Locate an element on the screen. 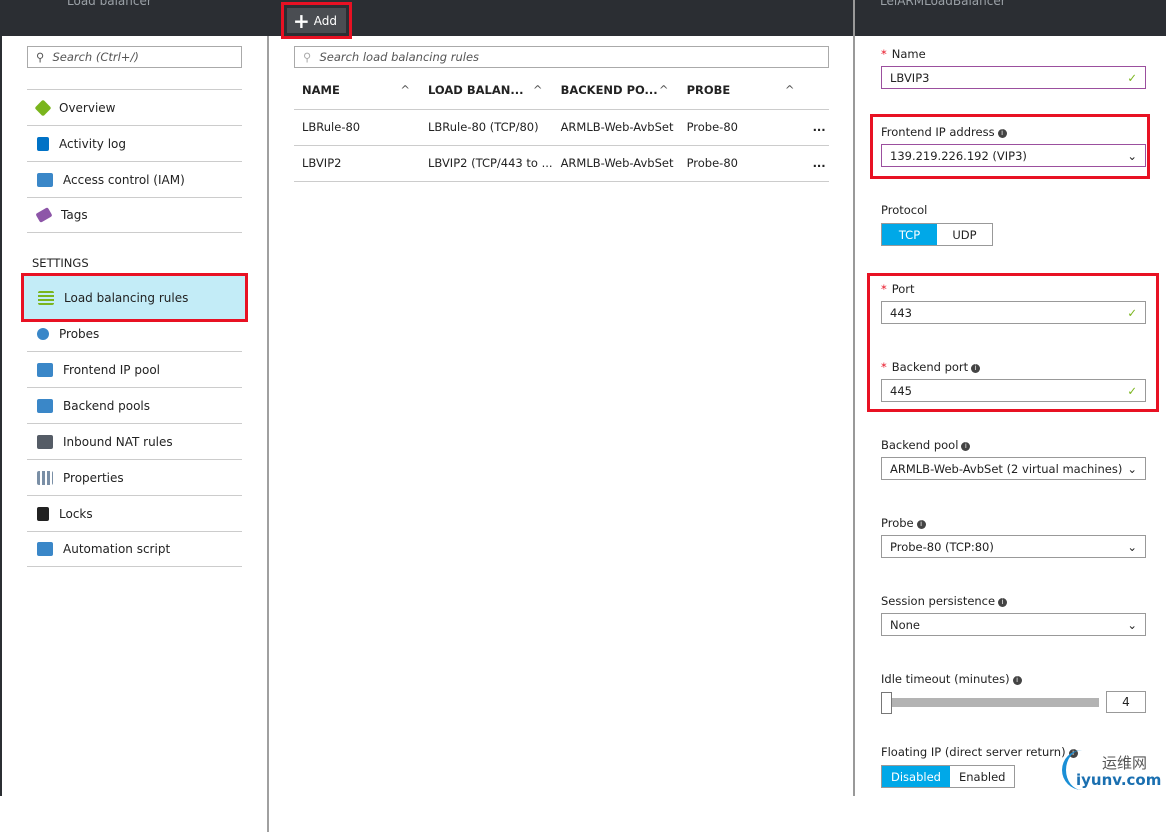 This screenshot has width=1166, height=832. session-label: Session persistence i is located at coordinates (944, 601).